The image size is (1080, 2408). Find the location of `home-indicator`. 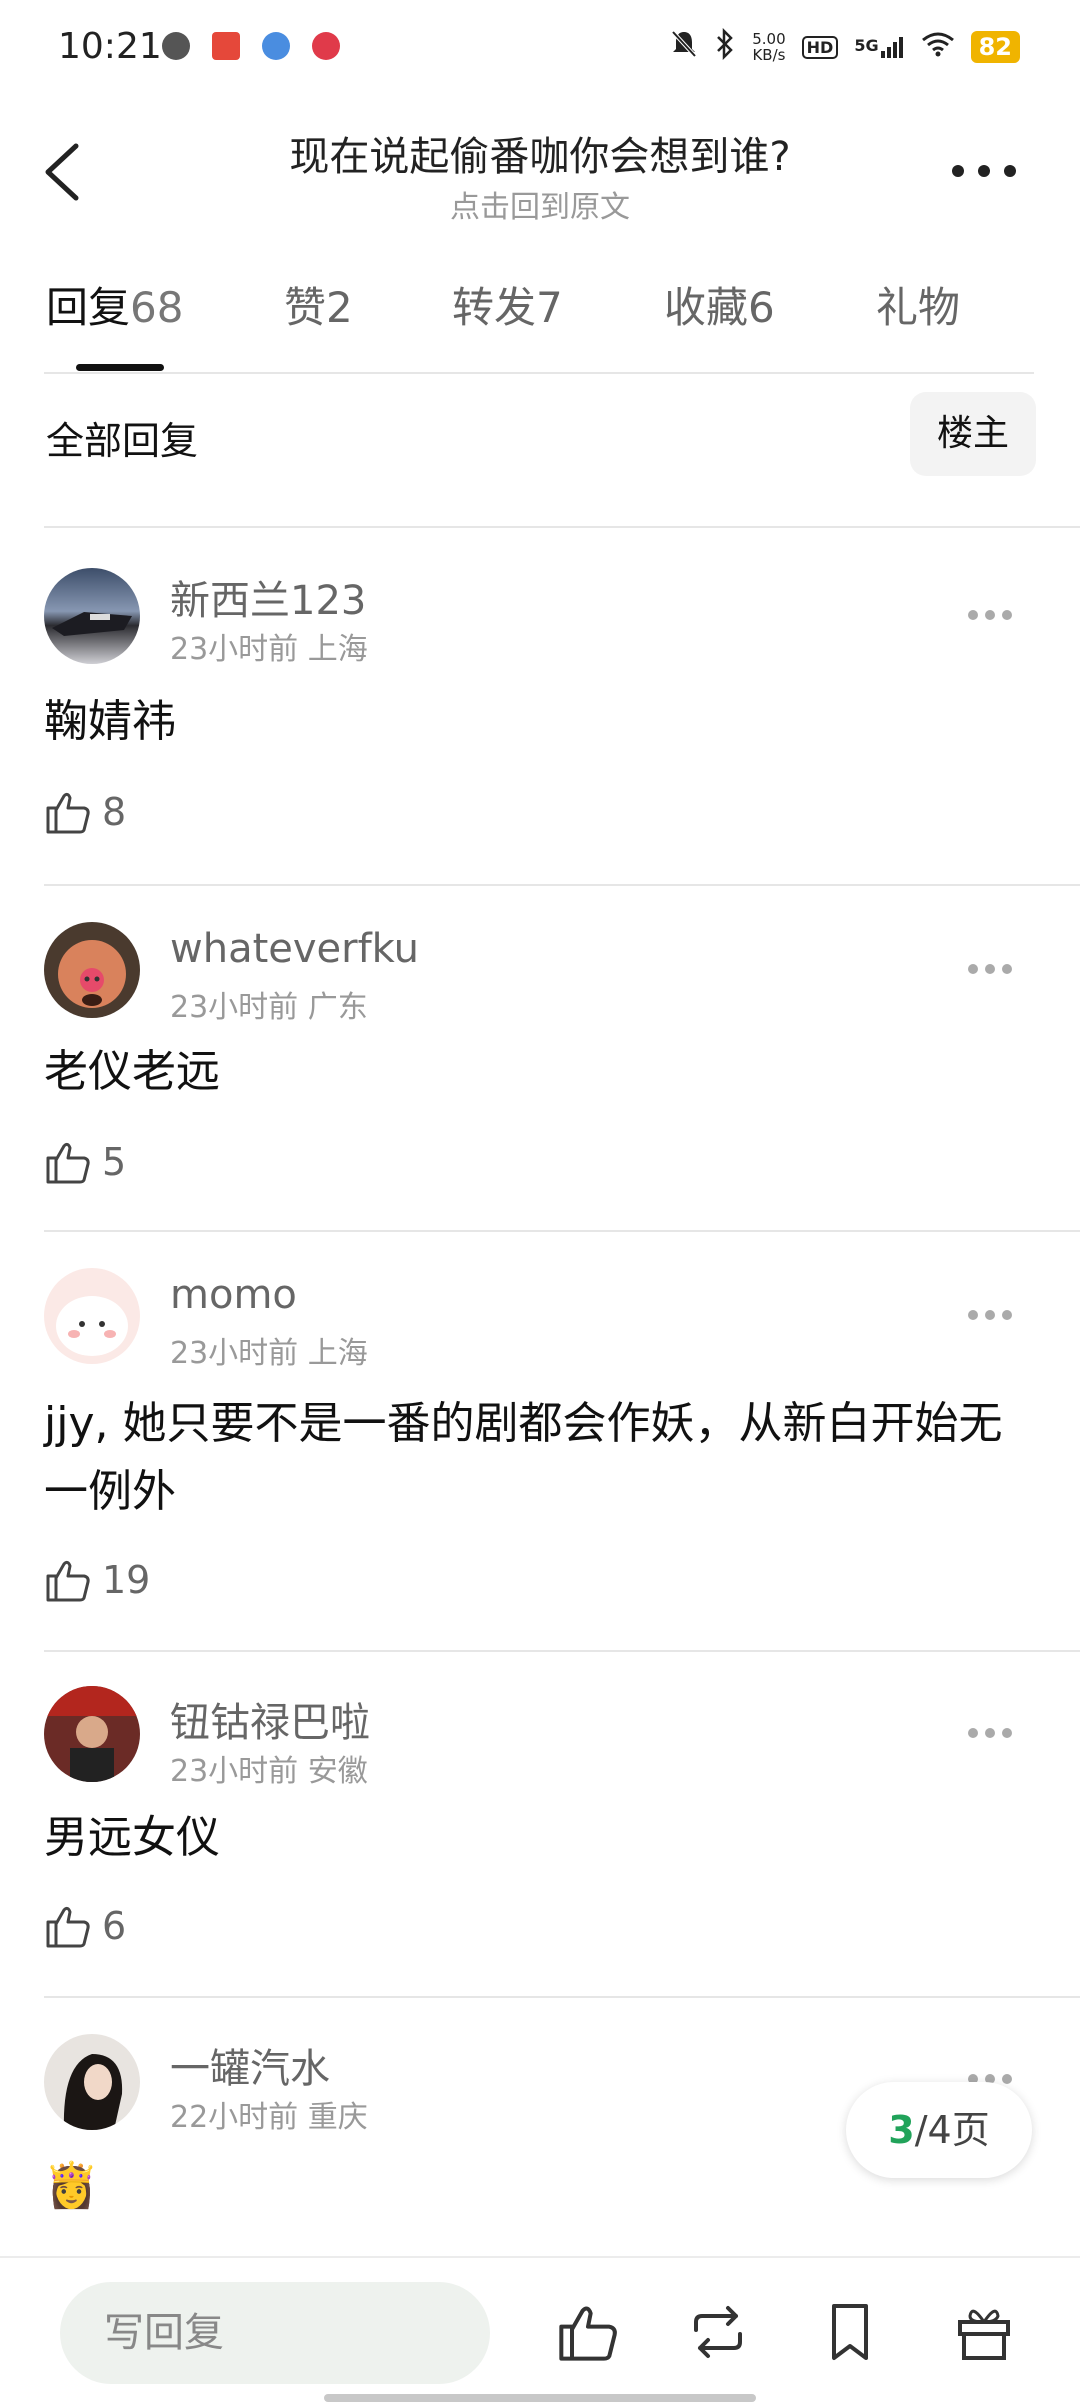

home-indicator is located at coordinates (540, 2398).